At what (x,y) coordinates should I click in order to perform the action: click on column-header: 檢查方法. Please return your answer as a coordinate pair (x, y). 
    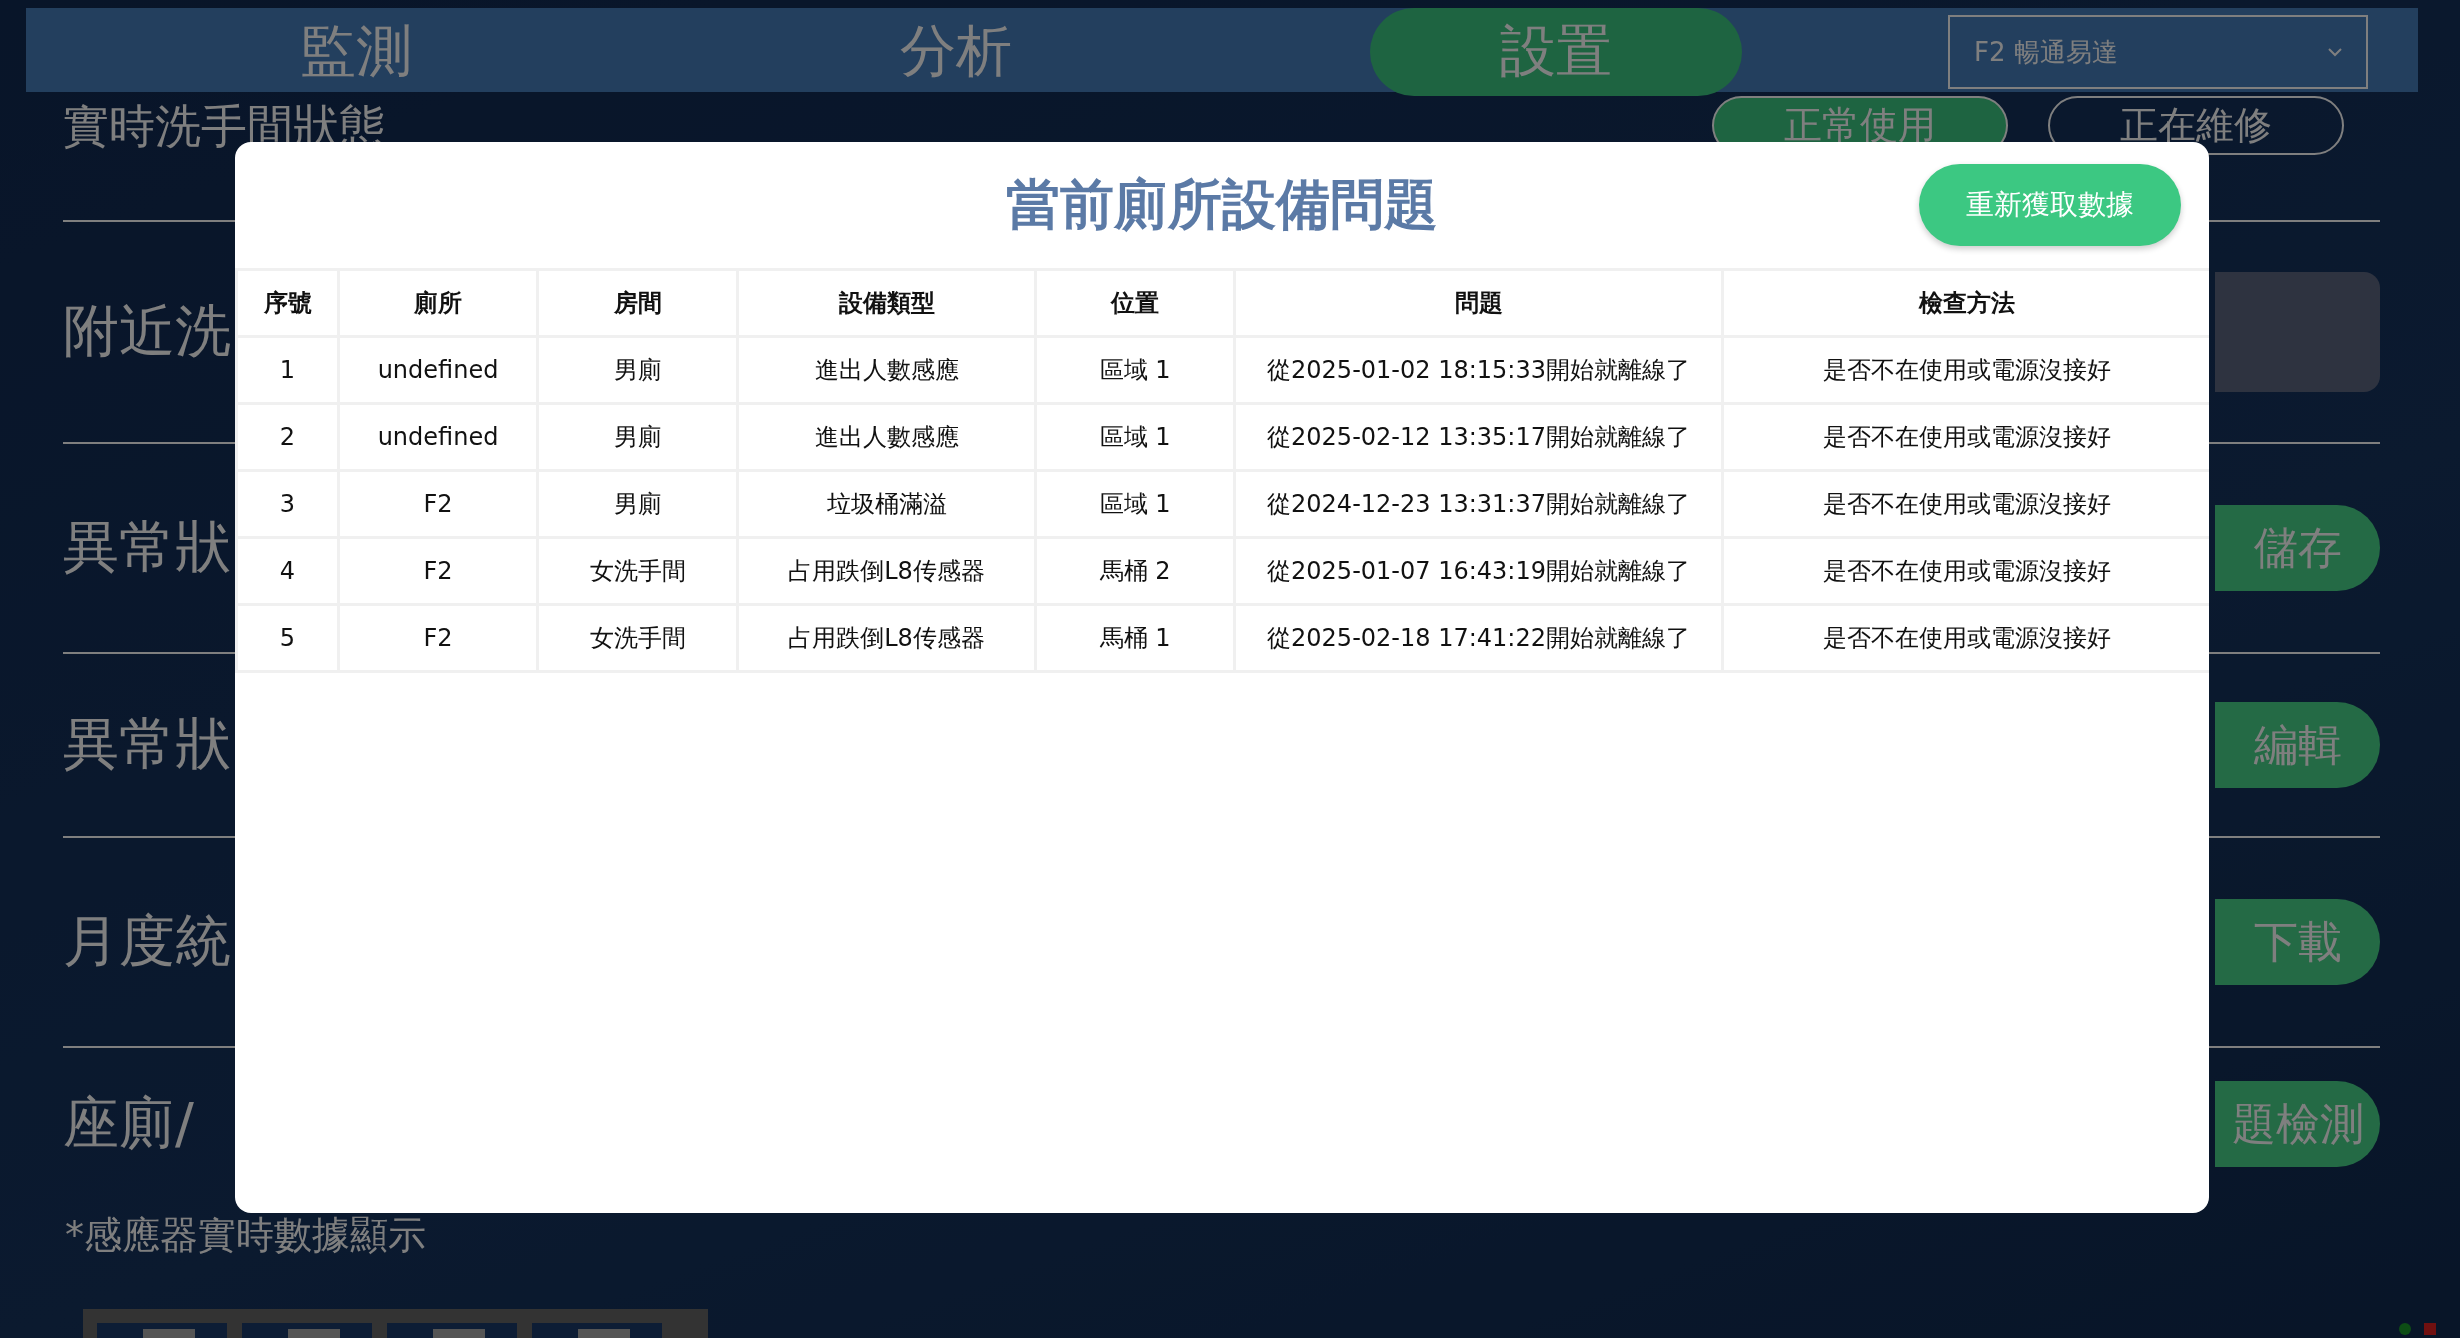
    Looking at the image, I should click on (1965, 303).